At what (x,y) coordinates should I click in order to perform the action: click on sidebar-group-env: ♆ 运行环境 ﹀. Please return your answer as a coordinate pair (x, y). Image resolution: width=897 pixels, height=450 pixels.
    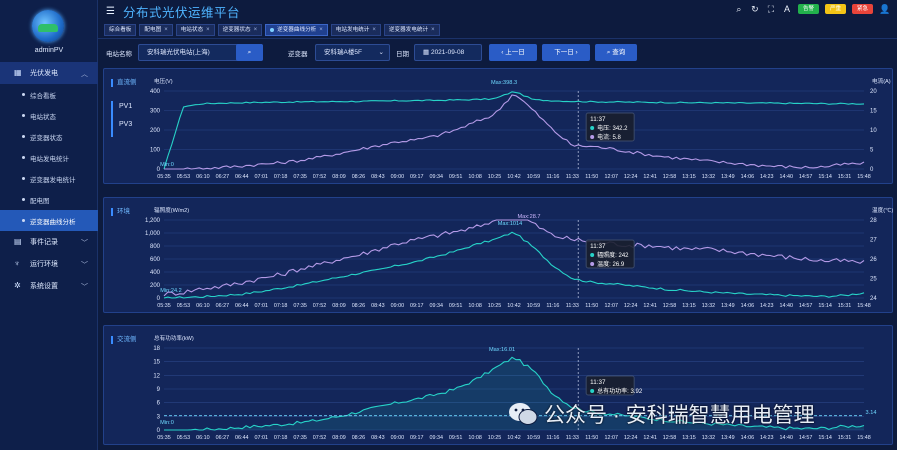
    Looking at the image, I should click on (49, 264).